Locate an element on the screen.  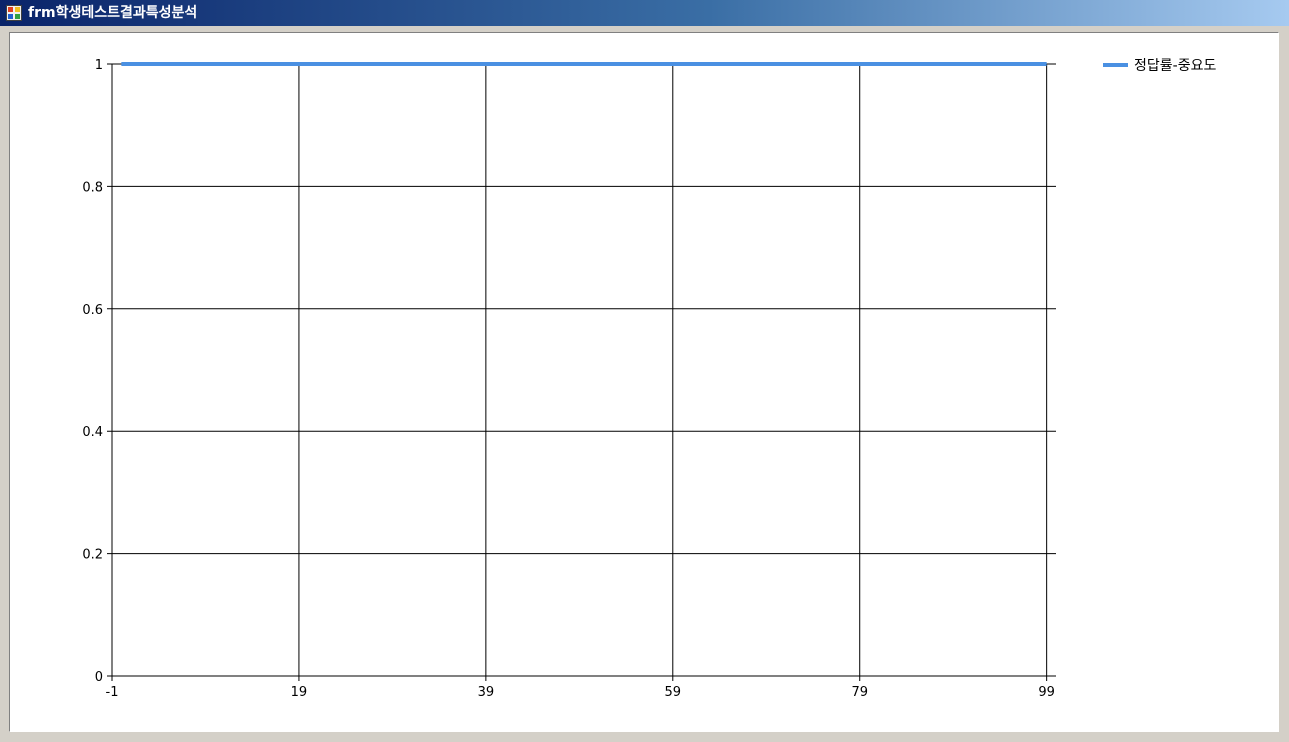
x-tick-label: 19 is located at coordinates (299, 692).